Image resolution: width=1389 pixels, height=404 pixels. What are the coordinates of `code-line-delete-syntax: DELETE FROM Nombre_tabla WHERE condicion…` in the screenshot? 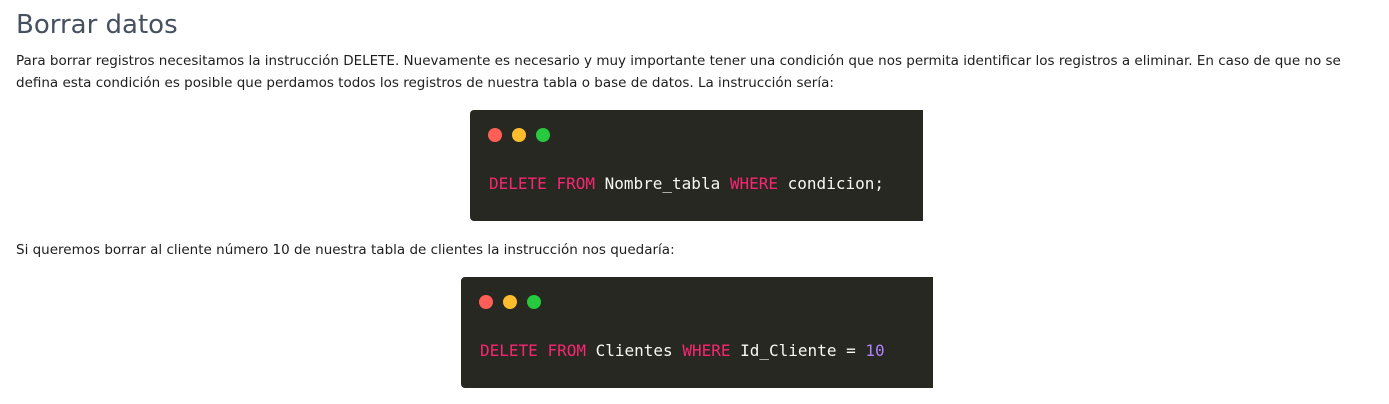 It's located at (686, 184).